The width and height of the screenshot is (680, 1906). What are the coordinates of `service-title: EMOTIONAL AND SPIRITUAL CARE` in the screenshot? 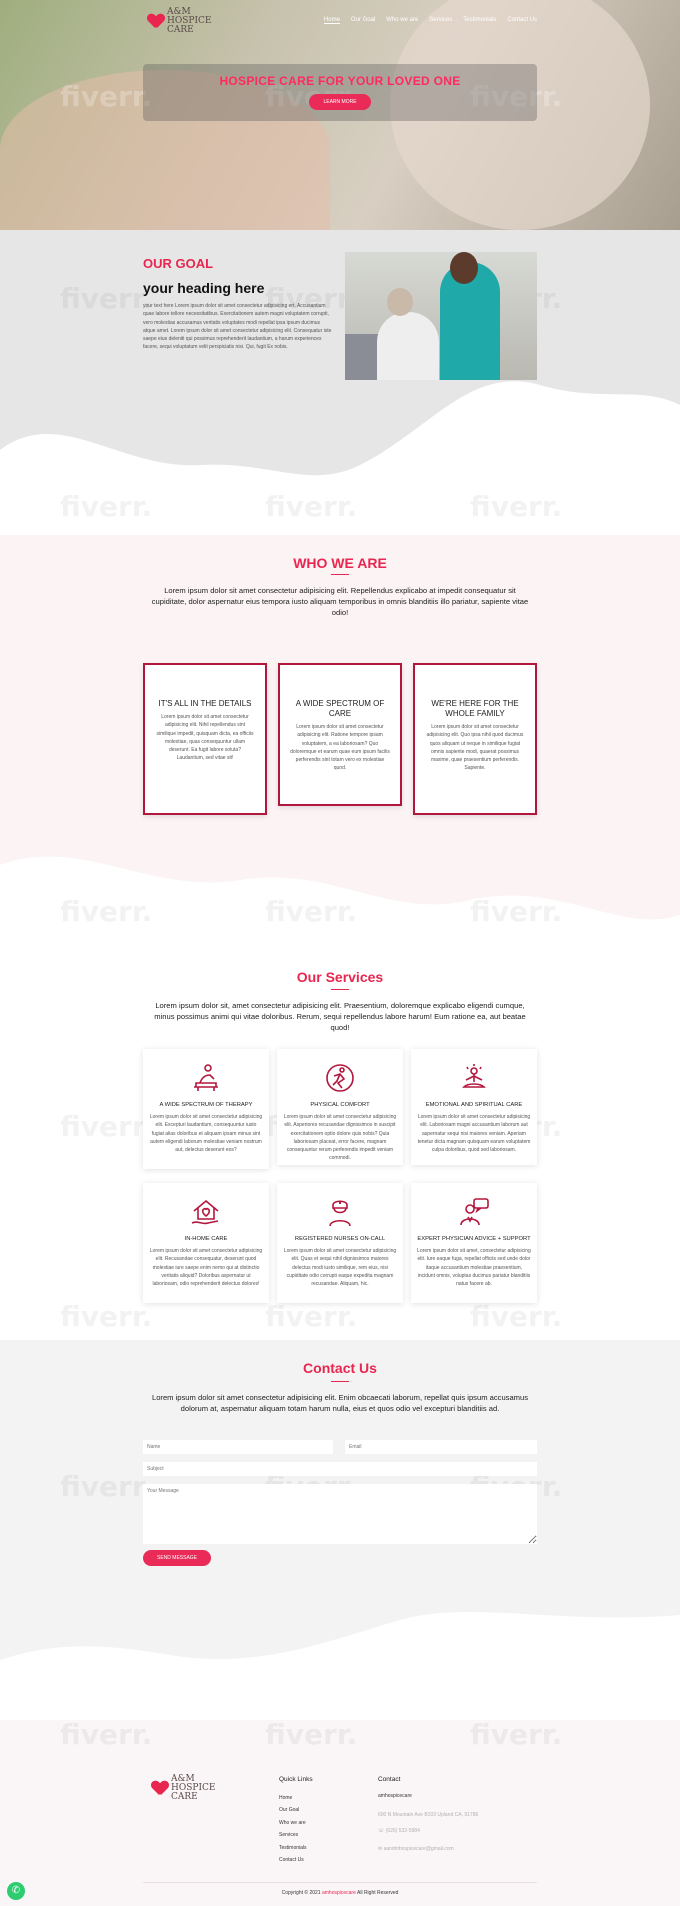 It's located at (474, 1105).